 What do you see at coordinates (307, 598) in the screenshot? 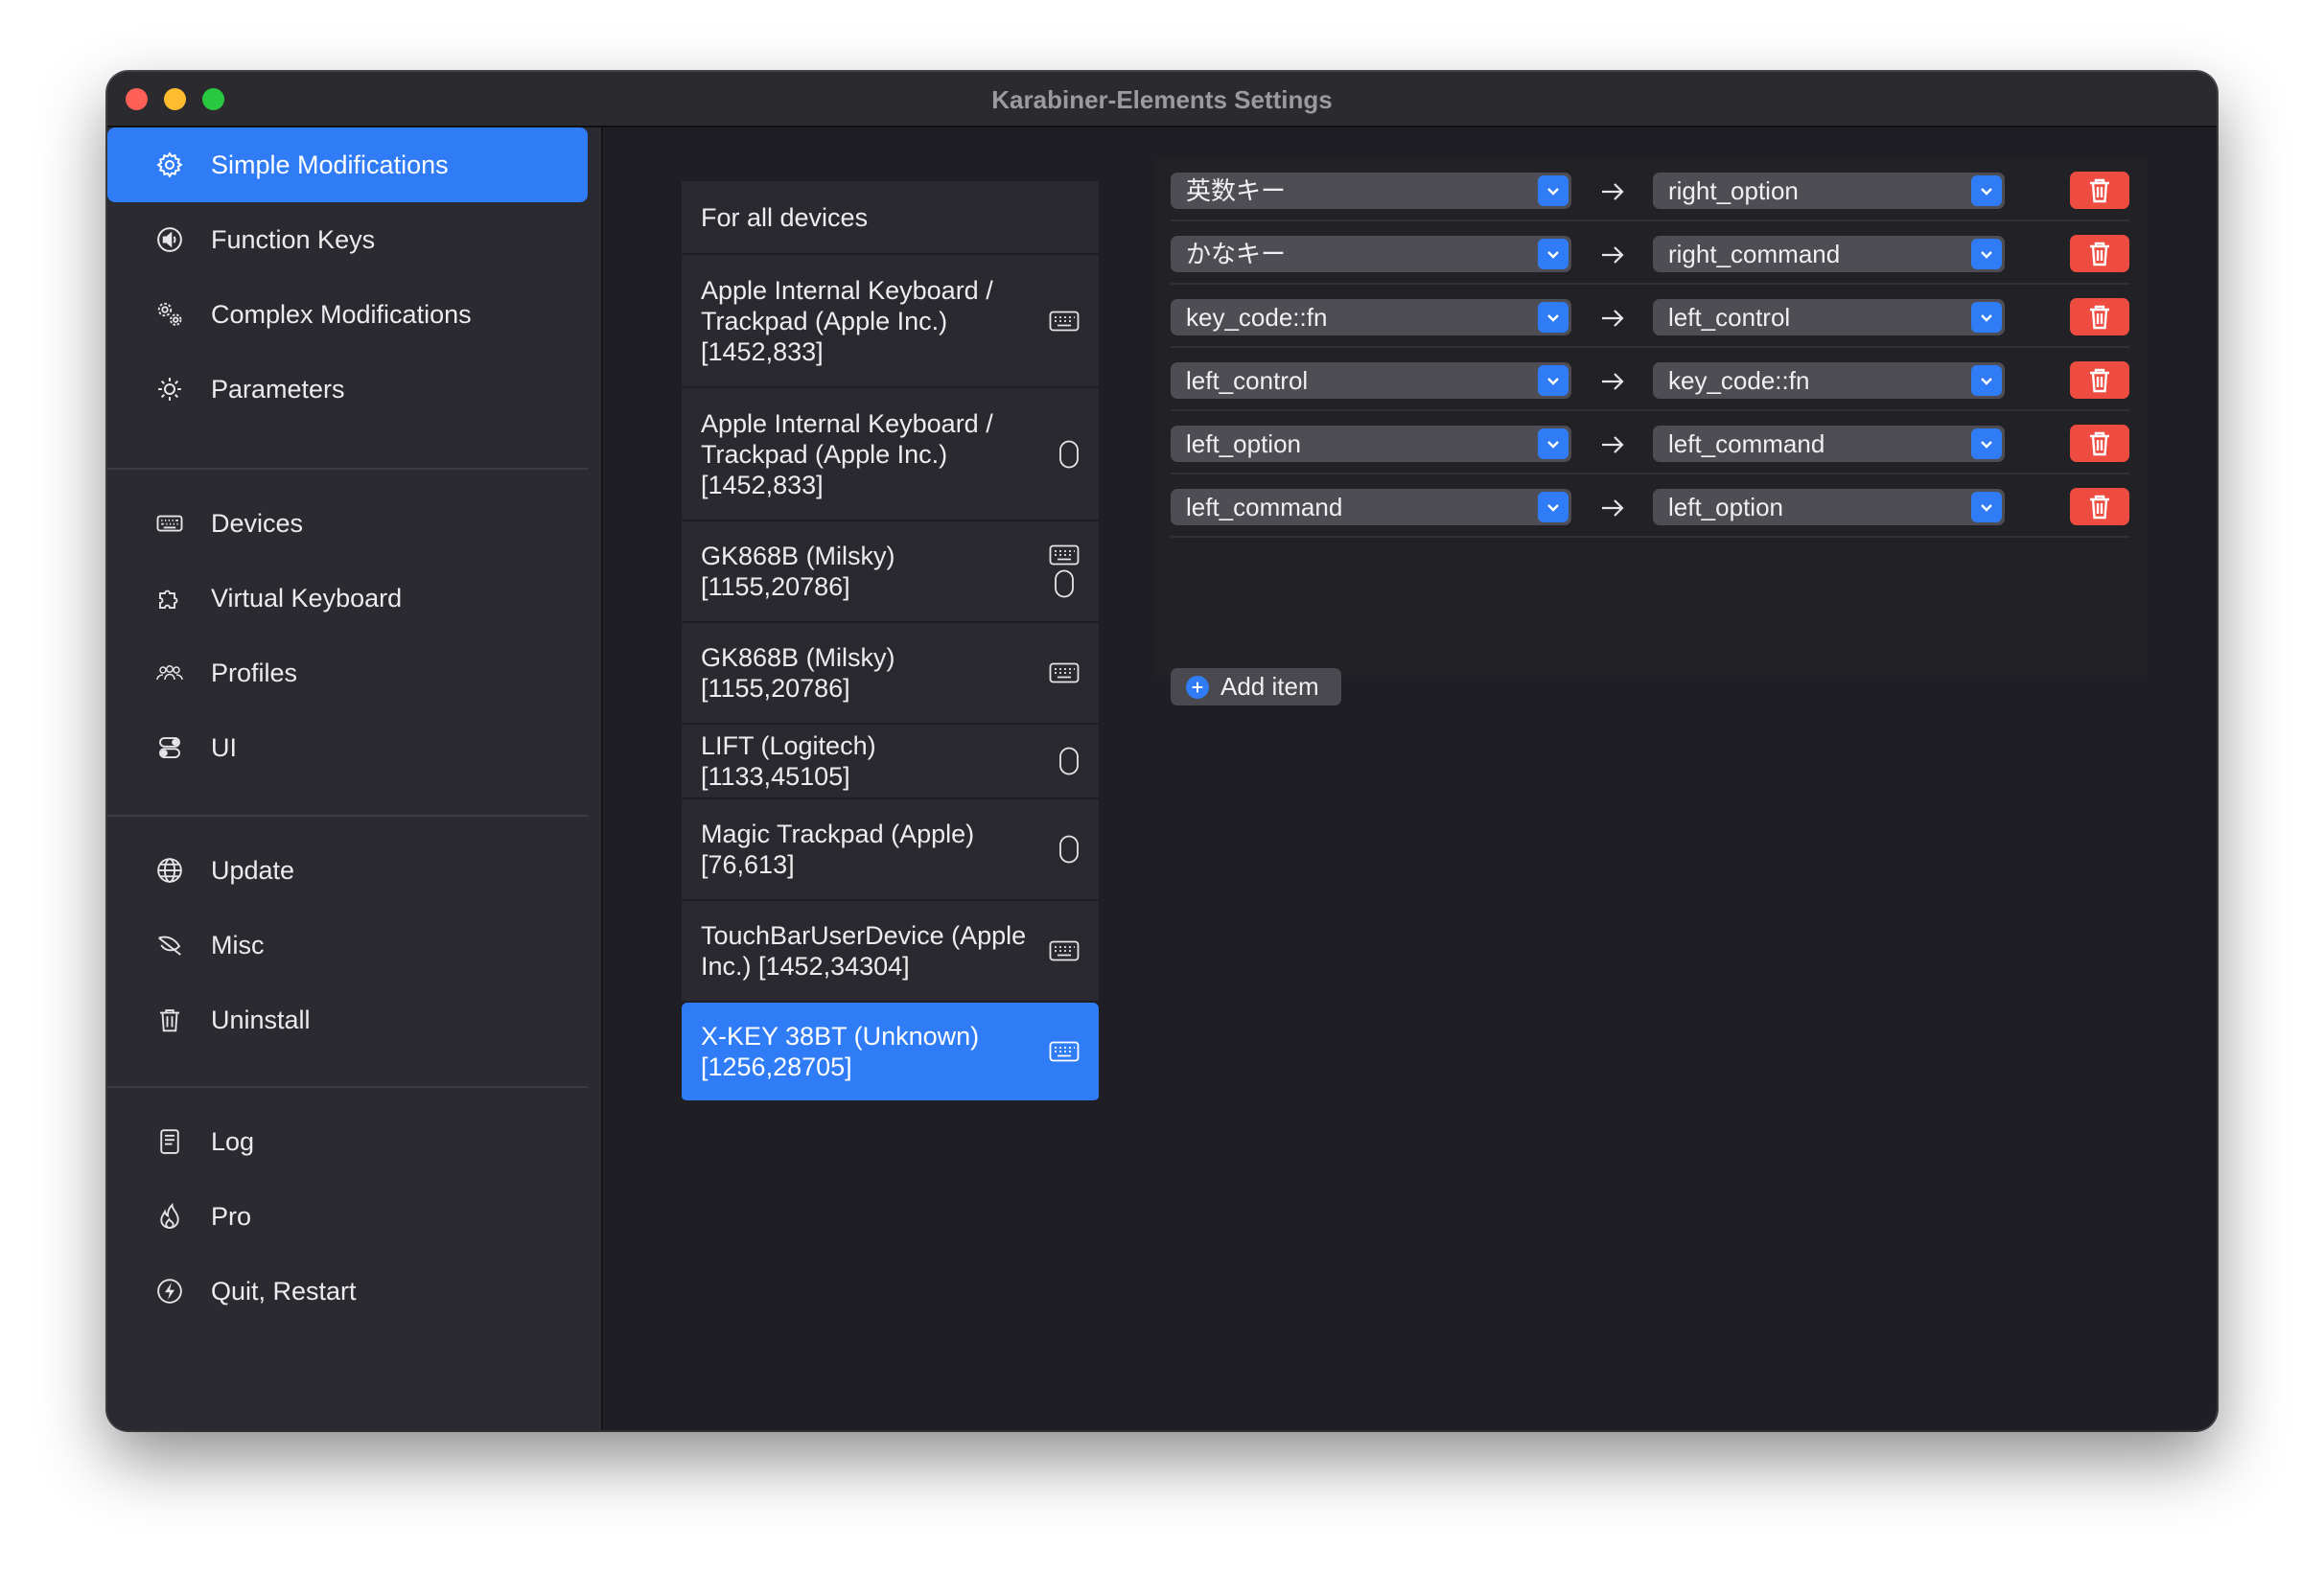
I see `sidebar-item-label: Virtual Keyboard` at bounding box center [307, 598].